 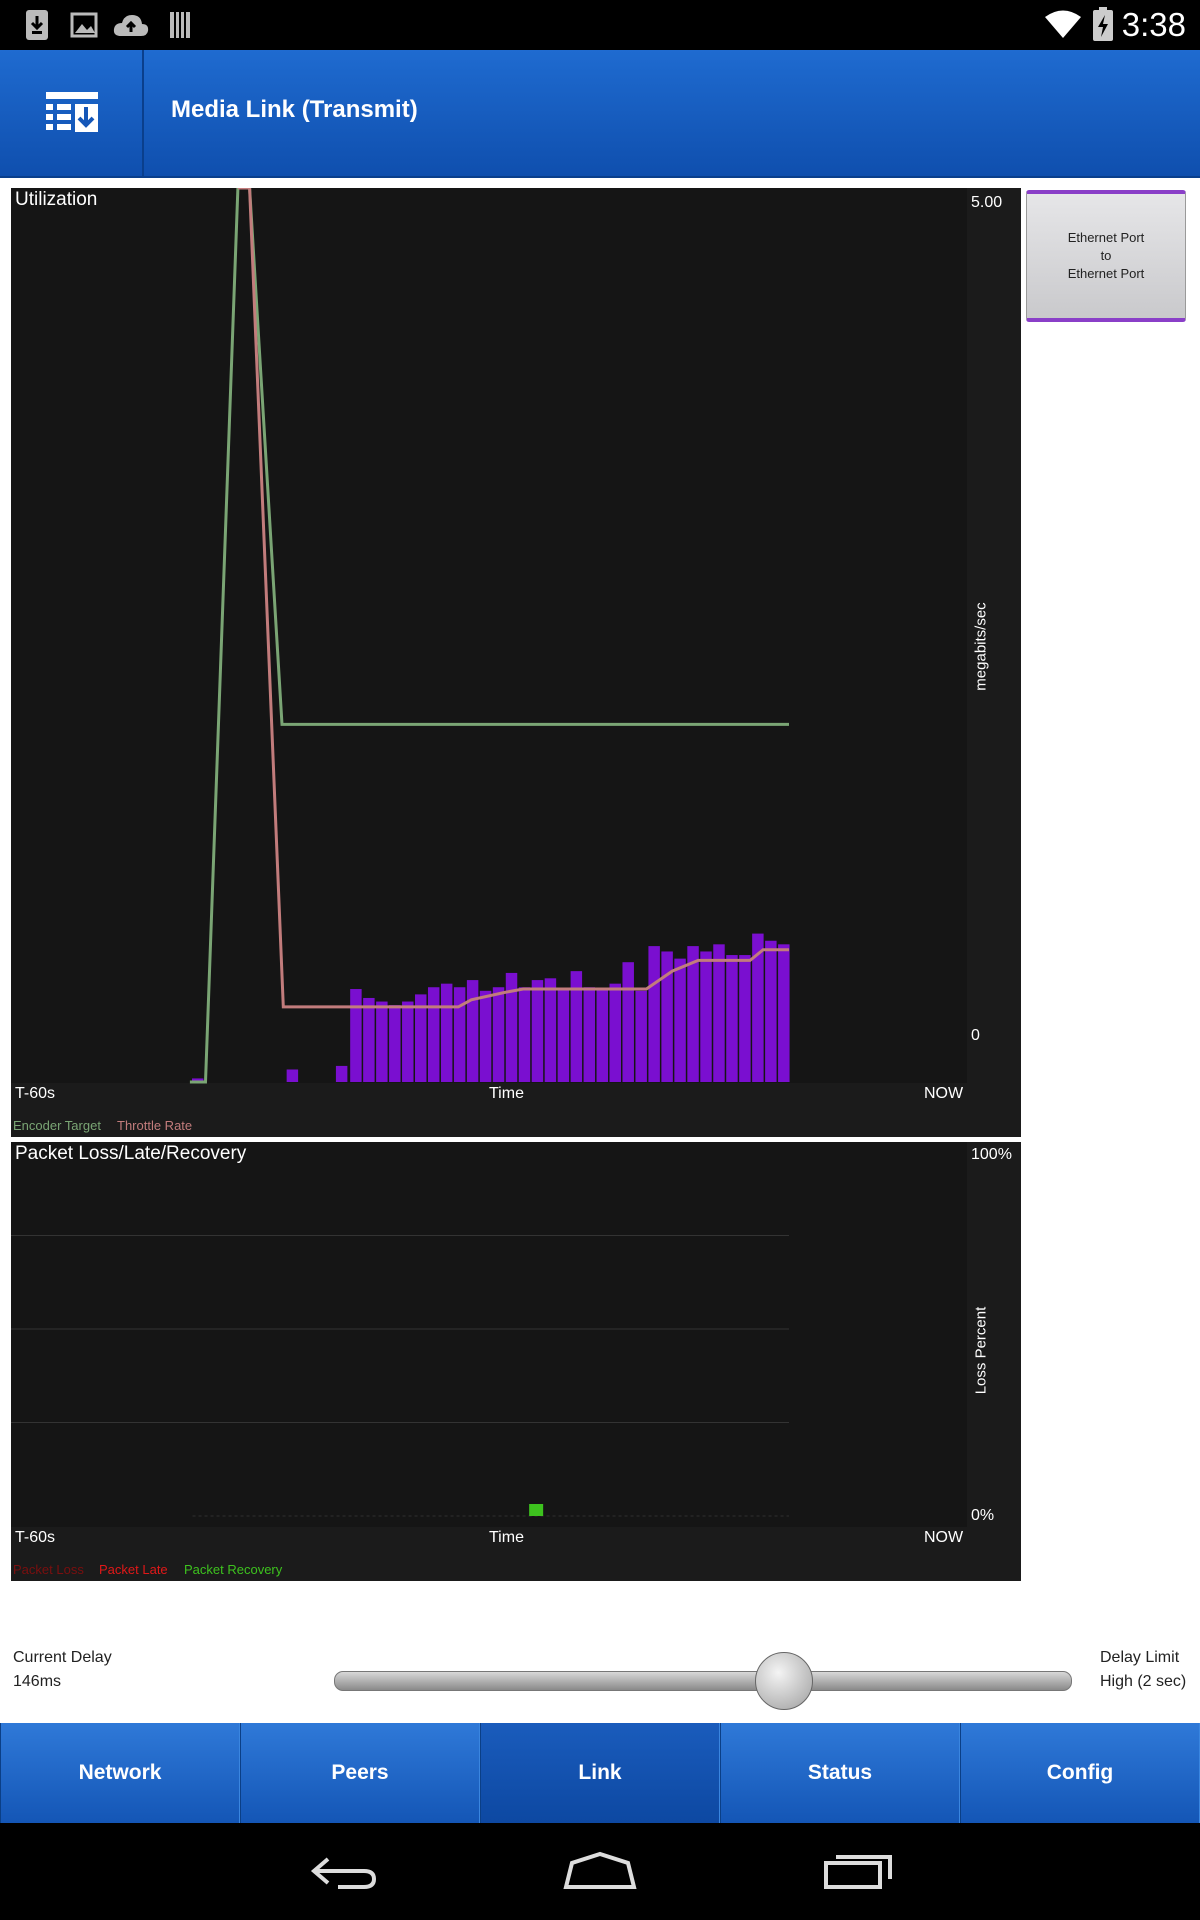 What do you see at coordinates (48, 1569) in the screenshot?
I see `legend-packet-loss: Packet Loss` at bounding box center [48, 1569].